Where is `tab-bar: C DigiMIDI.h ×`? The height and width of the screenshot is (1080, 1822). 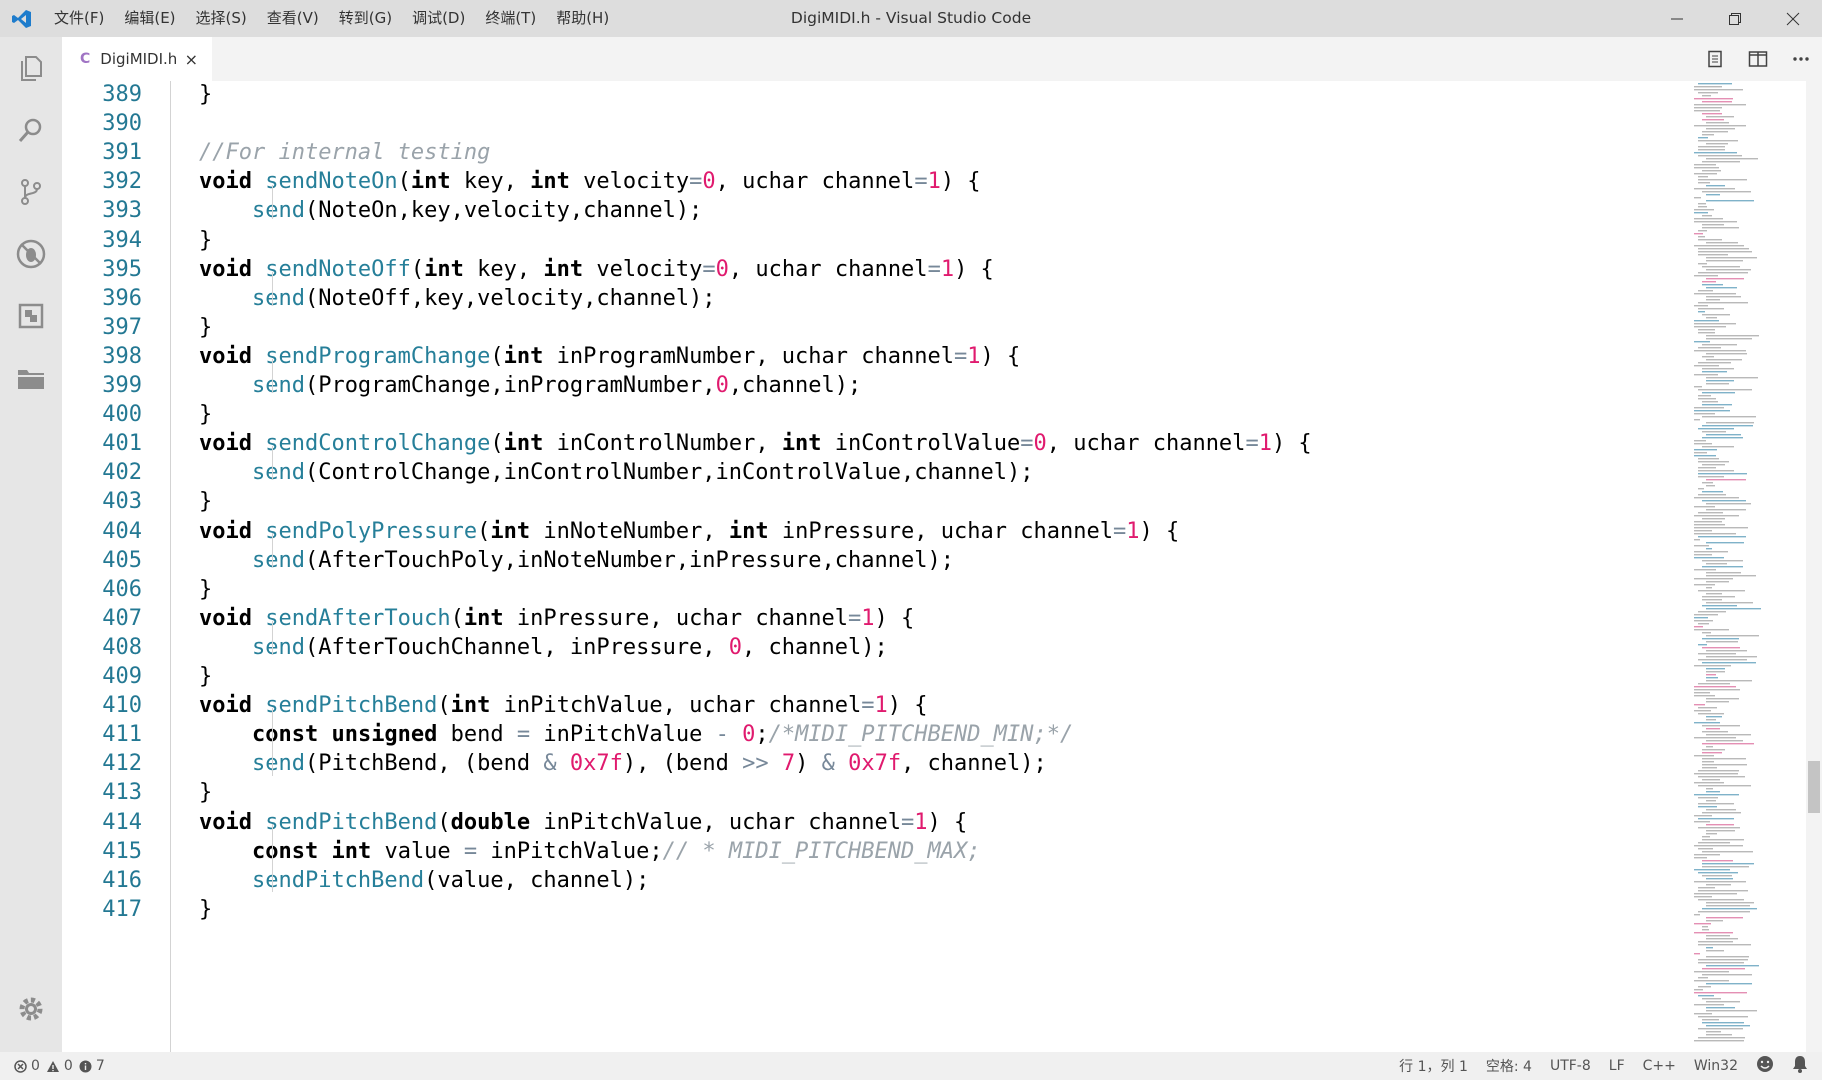 tab-bar: C DigiMIDI.h × is located at coordinates (942, 59).